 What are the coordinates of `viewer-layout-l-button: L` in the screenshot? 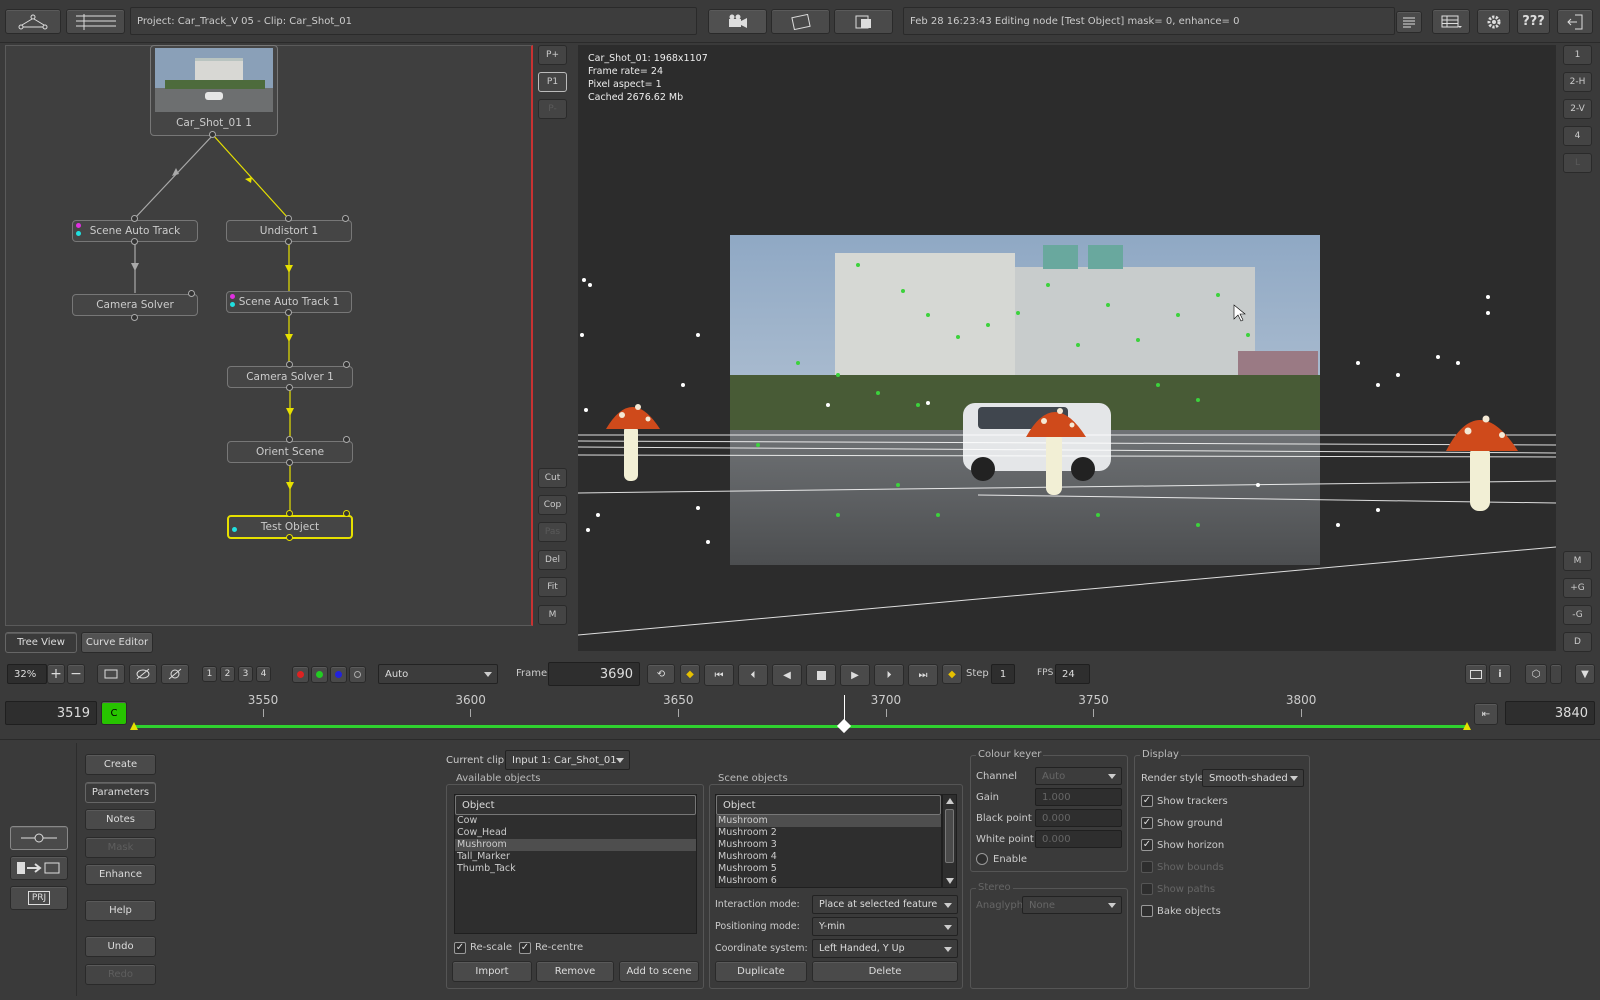 It's located at (1577, 163).